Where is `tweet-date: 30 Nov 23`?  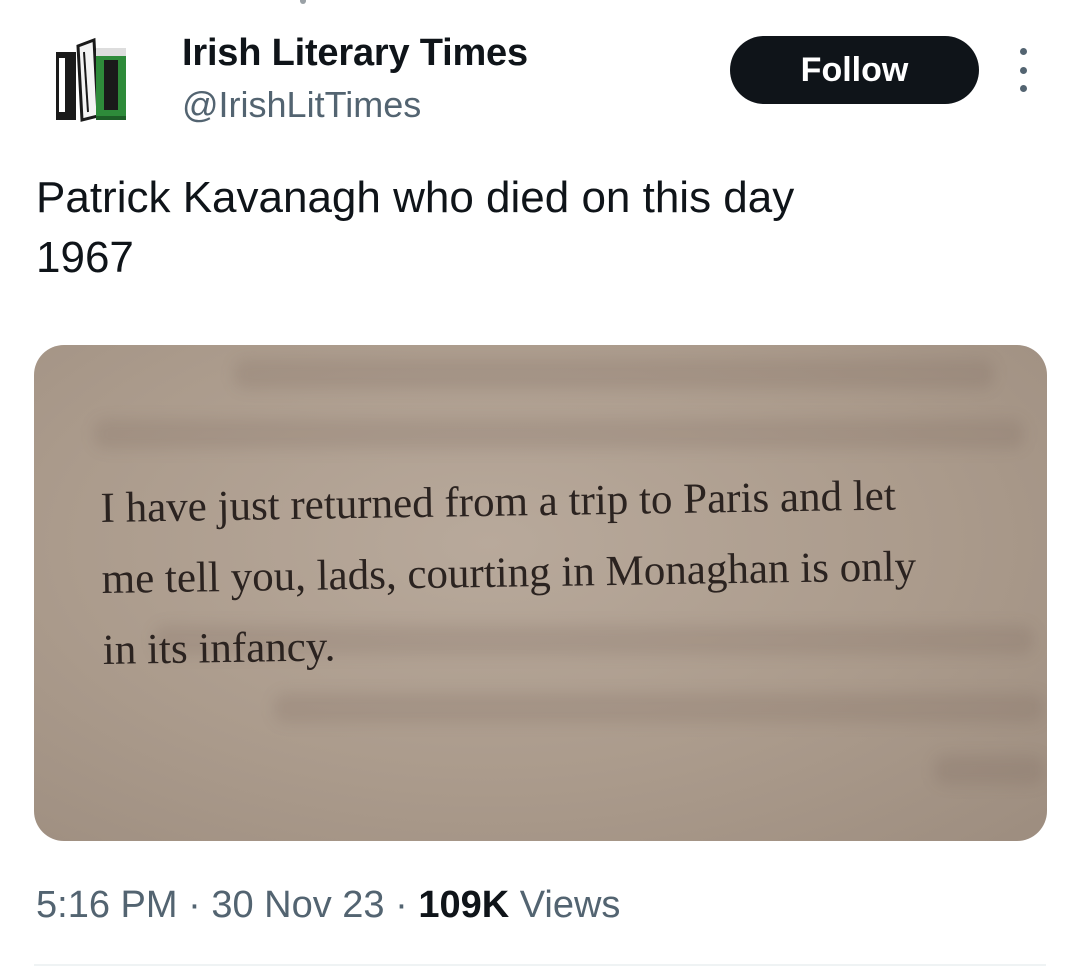
tweet-date: 30 Nov 23 is located at coordinates (297, 905).